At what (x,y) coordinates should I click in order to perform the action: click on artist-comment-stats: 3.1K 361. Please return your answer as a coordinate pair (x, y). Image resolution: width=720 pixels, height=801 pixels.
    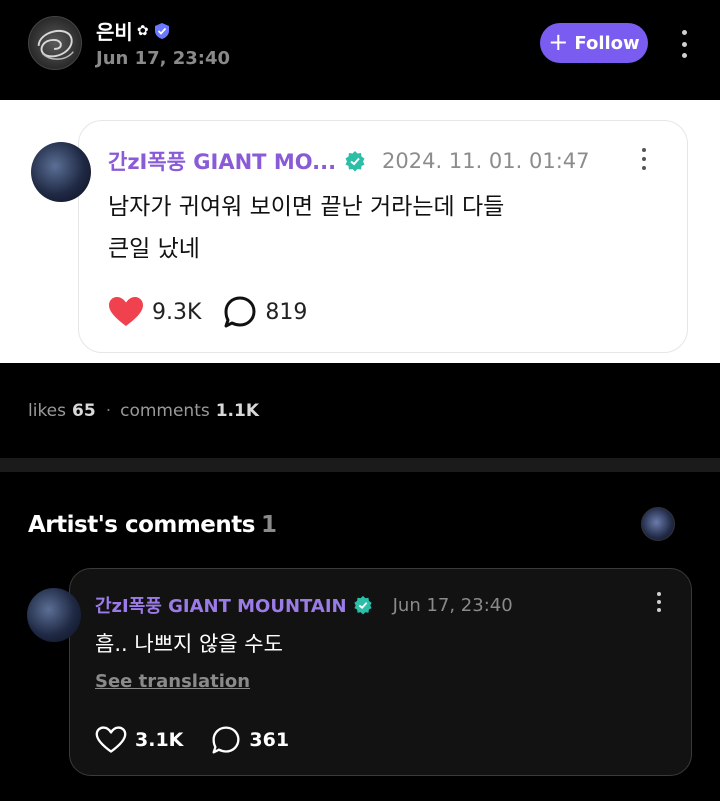
    Looking at the image, I should click on (192, 740).